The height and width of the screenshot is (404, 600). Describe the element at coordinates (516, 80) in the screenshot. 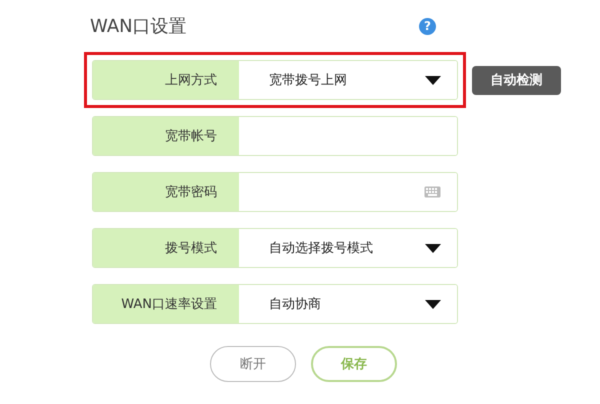

I see `auto-detect-button: 自动检测` at that location.